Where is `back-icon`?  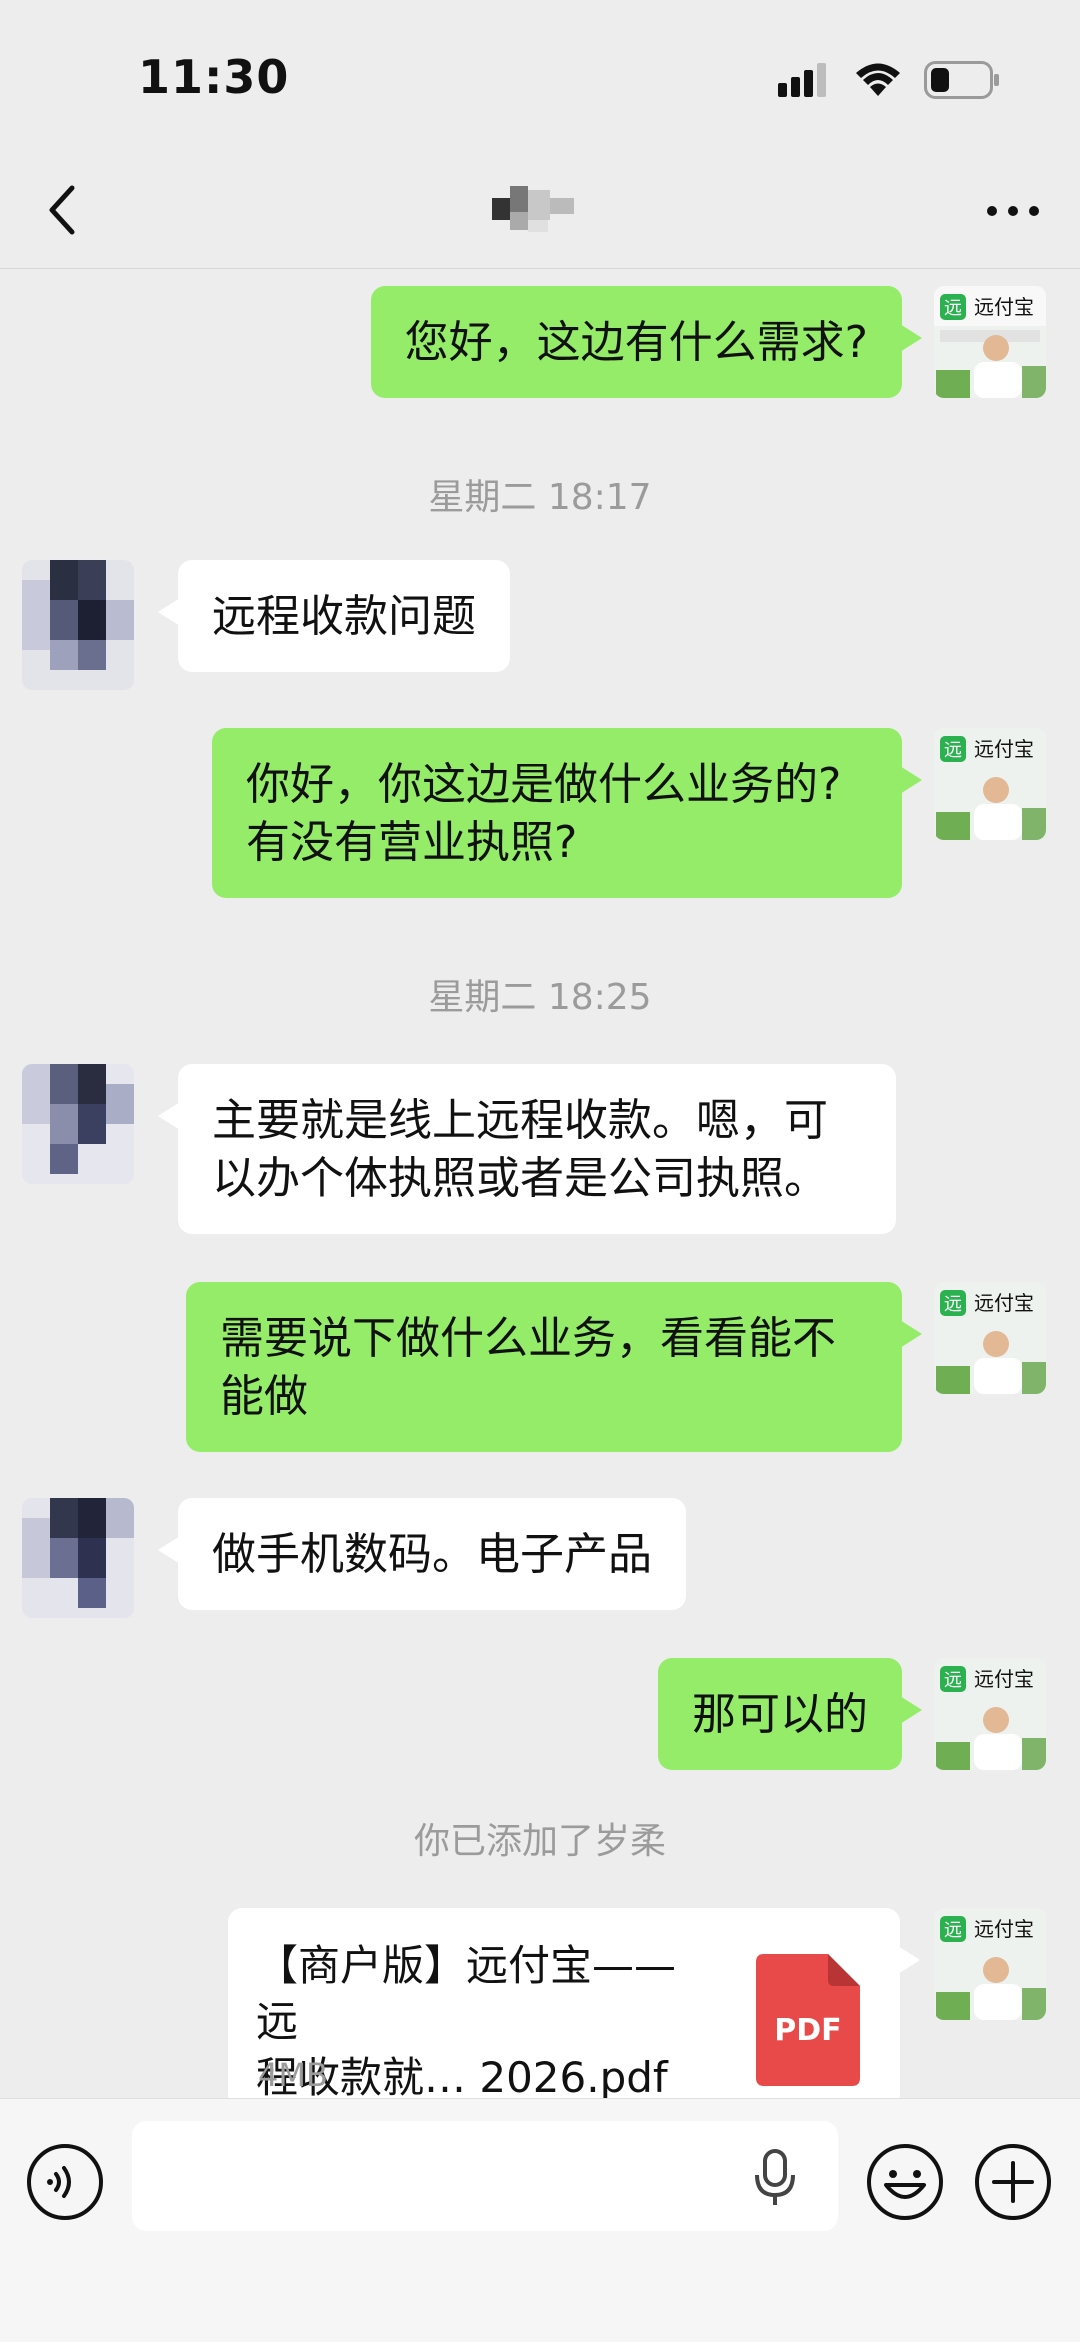 back-icon is located at coordinates (64, 210).